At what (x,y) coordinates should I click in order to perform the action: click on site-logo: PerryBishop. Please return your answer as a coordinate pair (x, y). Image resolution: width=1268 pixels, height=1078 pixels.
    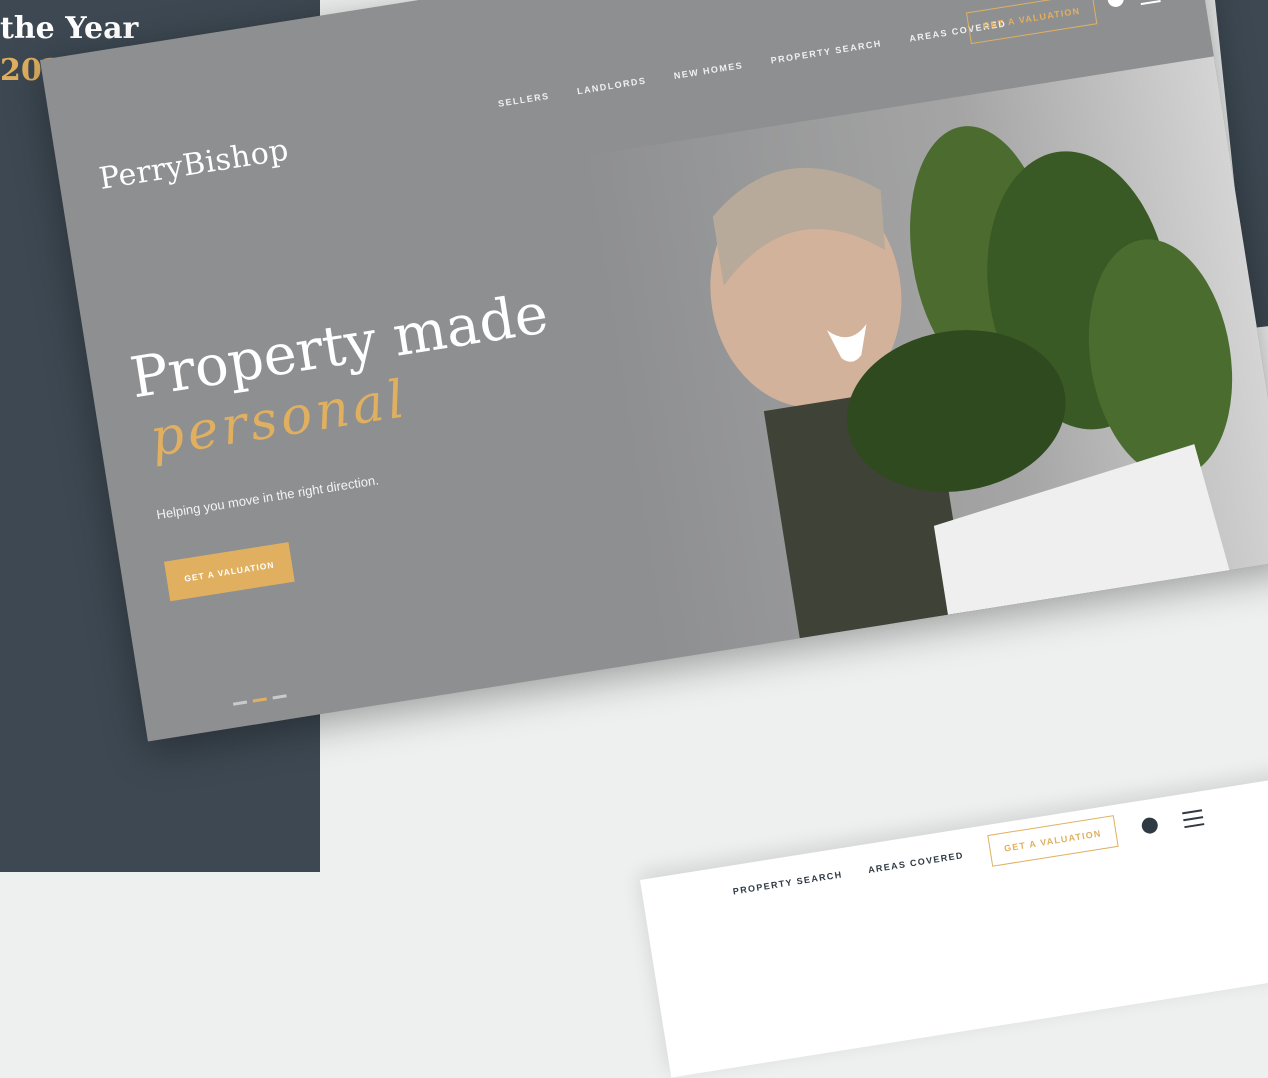
    Looking at the image, I should click on (194, 164).